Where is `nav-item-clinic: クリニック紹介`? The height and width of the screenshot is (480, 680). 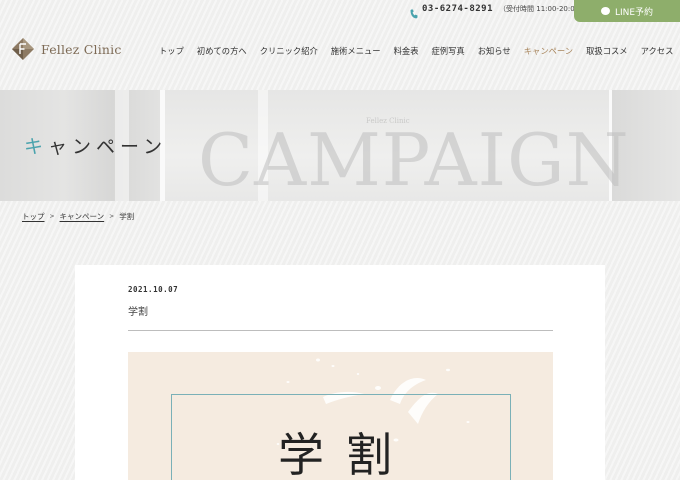
nav-item-clinic: クリニック紹介 is located at coordinates (289, 51).